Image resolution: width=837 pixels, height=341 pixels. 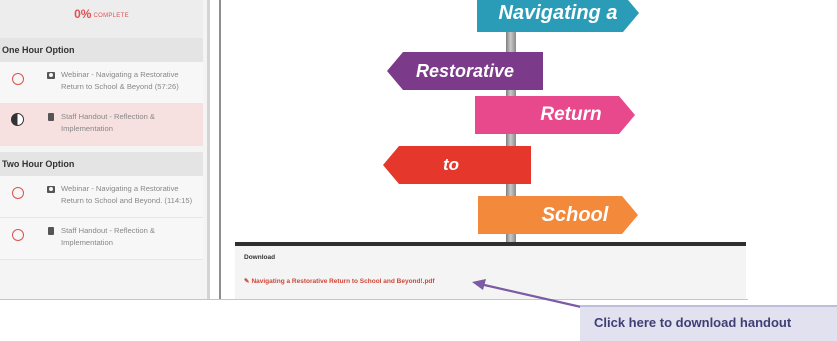 I want to click on in-progress-half-circle-icon, so click(x=17, y=119).